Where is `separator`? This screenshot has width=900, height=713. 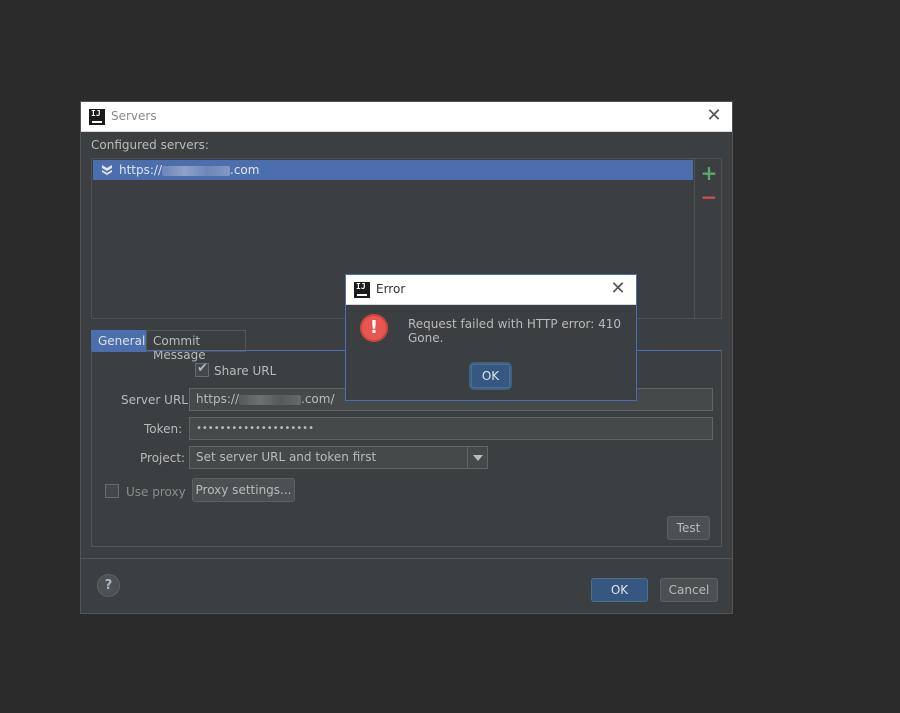 separator is located at coordinates (406, 558).